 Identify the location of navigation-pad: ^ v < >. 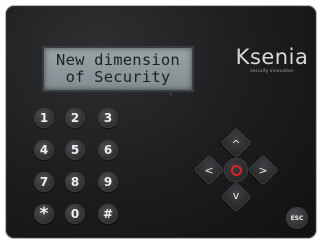
(236, 170).